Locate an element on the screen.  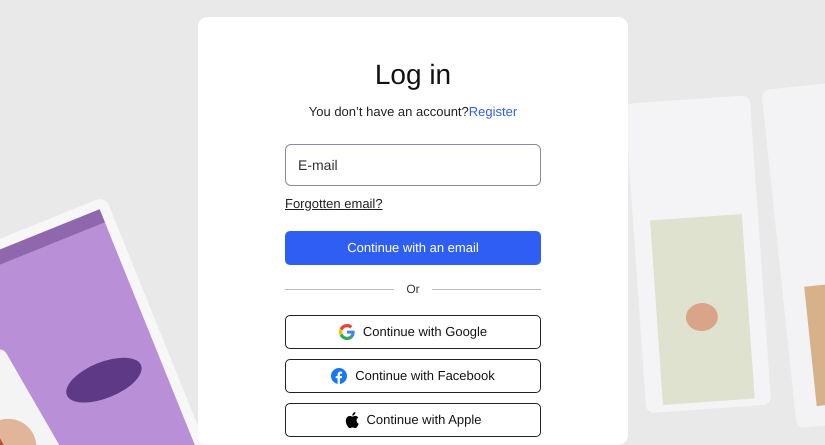
social-login-button: Continue with Apple is located at coordinates (413, 420).